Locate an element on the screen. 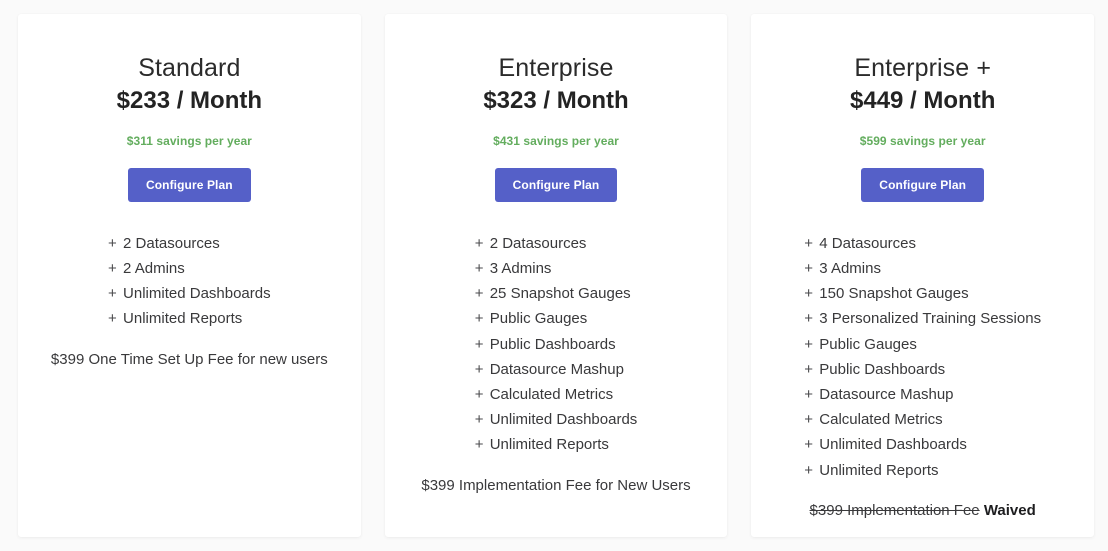 The height and width of the screenshot is (551, 1108). feature-item-label: 2 Admins is located at coordinates (154, 268).